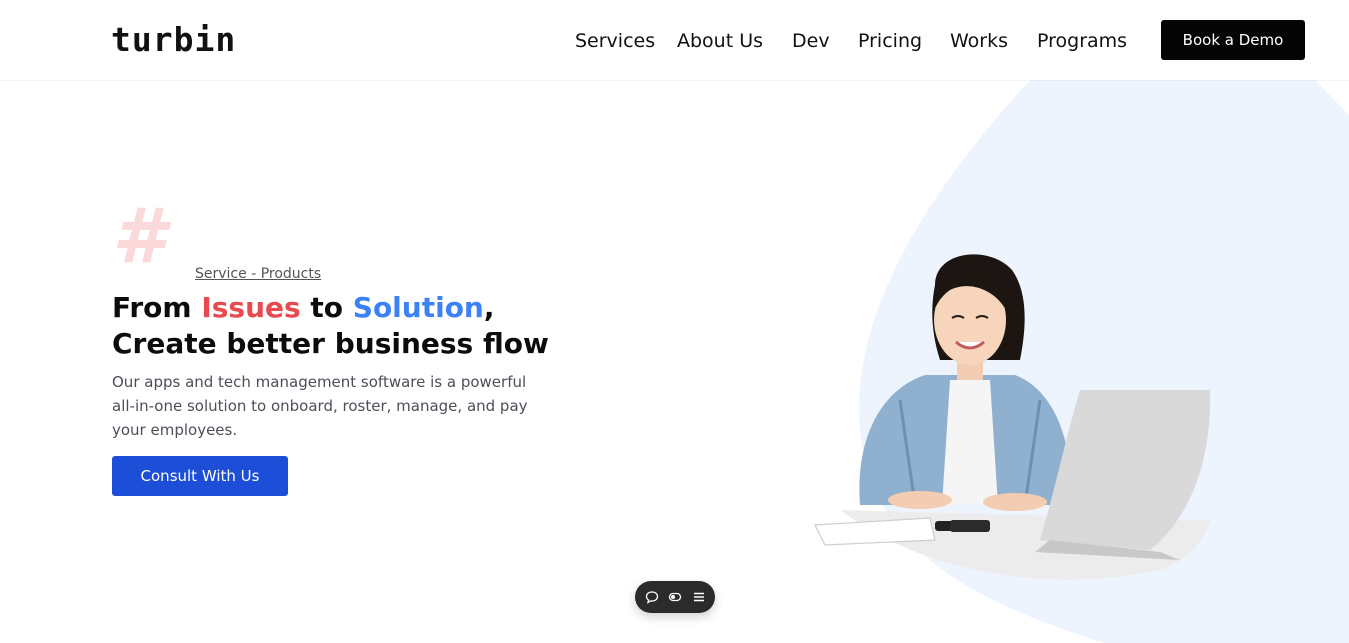 Image resolution: width=1349 pixels, height=643 pixels. Describe the element at coordinates (615, 41) in the screenshot. I see `nav-services: Services` at that location.